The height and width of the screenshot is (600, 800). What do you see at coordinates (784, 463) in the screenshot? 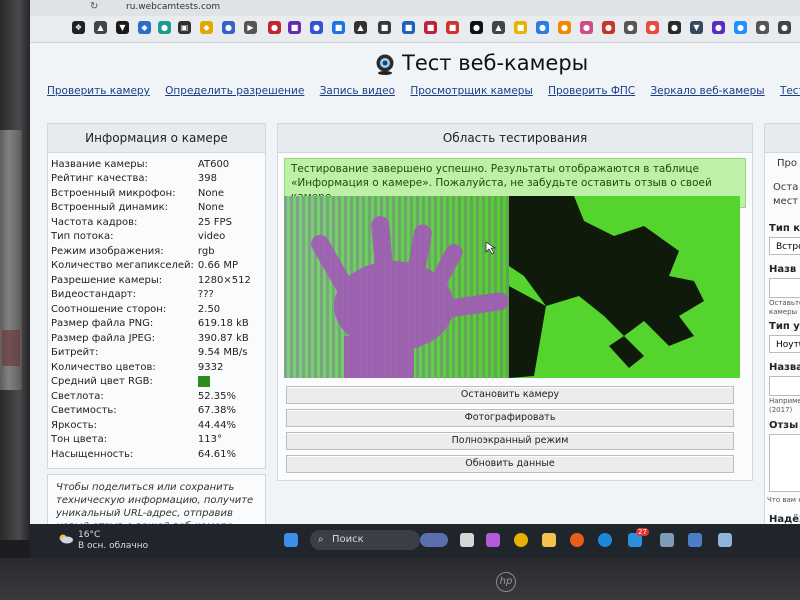
I see `review-textarea` at bounding box center [784, 463].